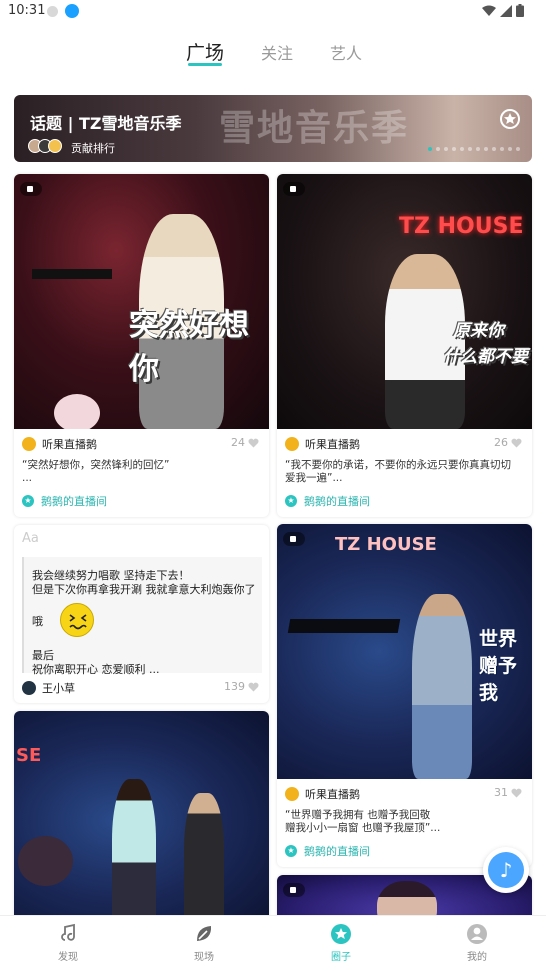  What do you see at coordinates (141, 301) in the screenshot?
I see `post-image: 突然好想你` at bounding box center [141, 301].